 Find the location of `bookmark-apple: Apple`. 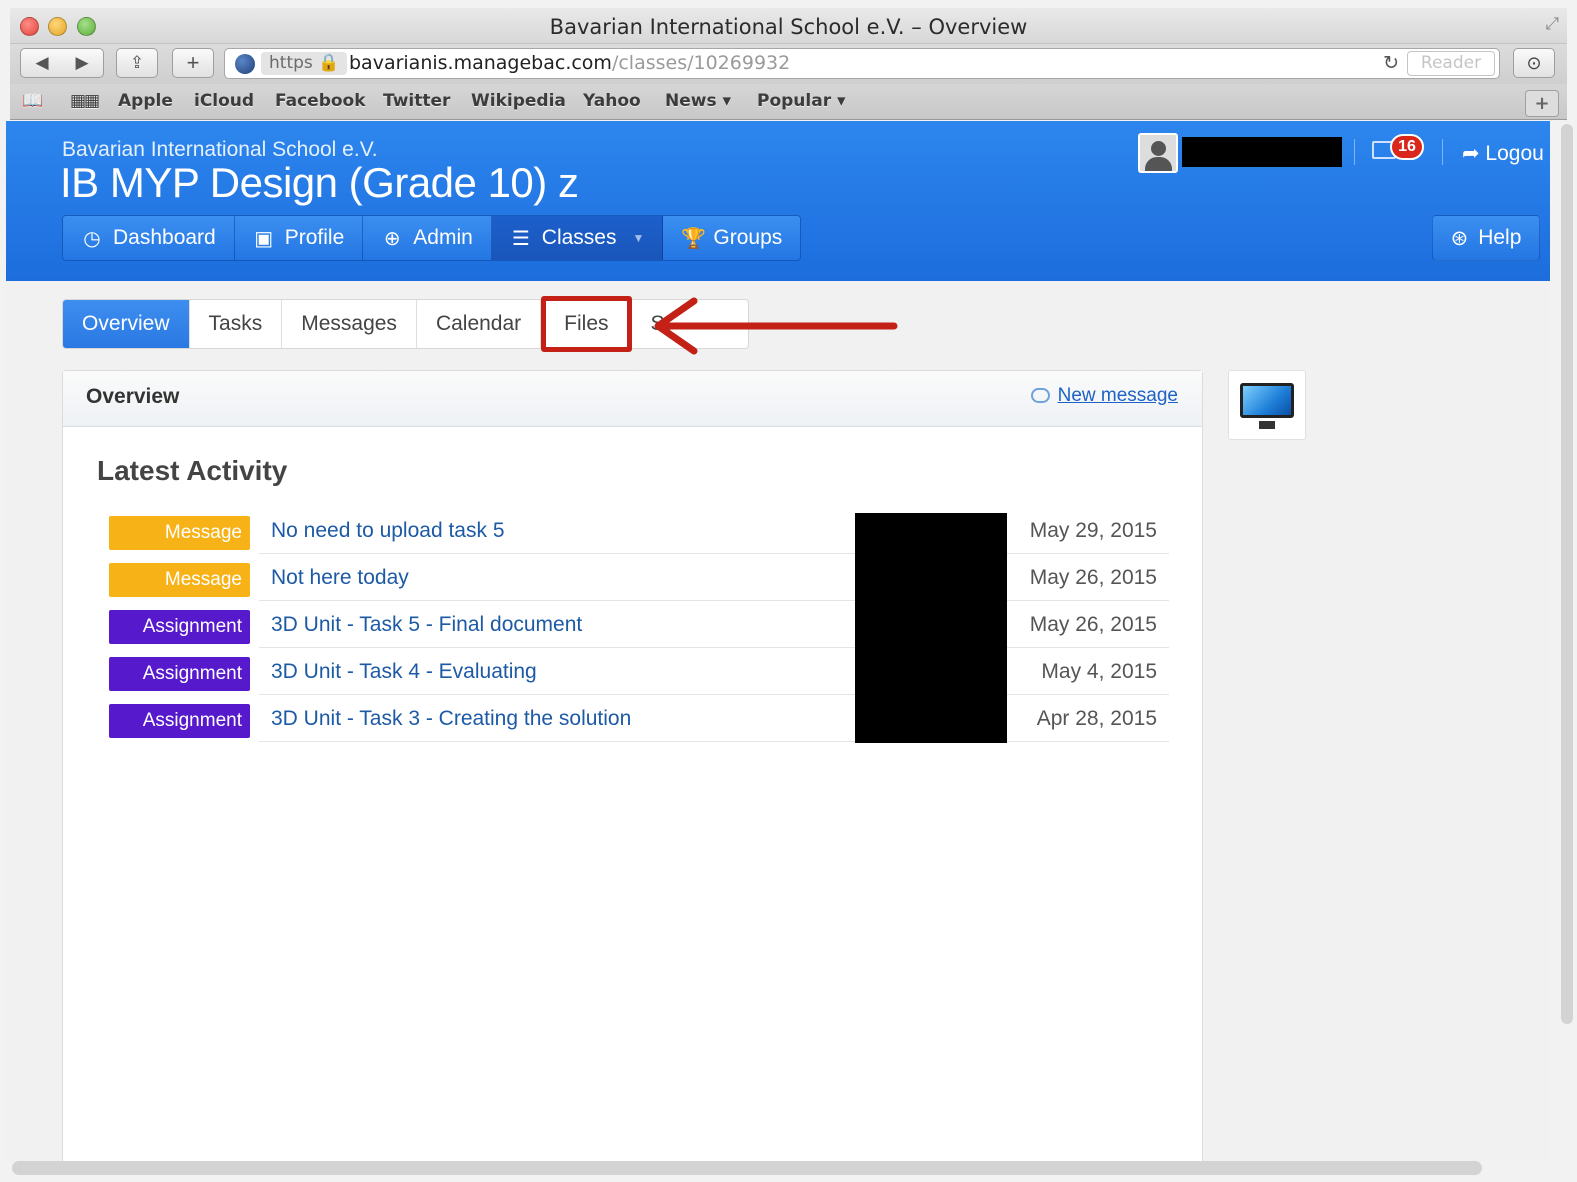

bookmark-apple: Apple is located at coordinates (145, 101).